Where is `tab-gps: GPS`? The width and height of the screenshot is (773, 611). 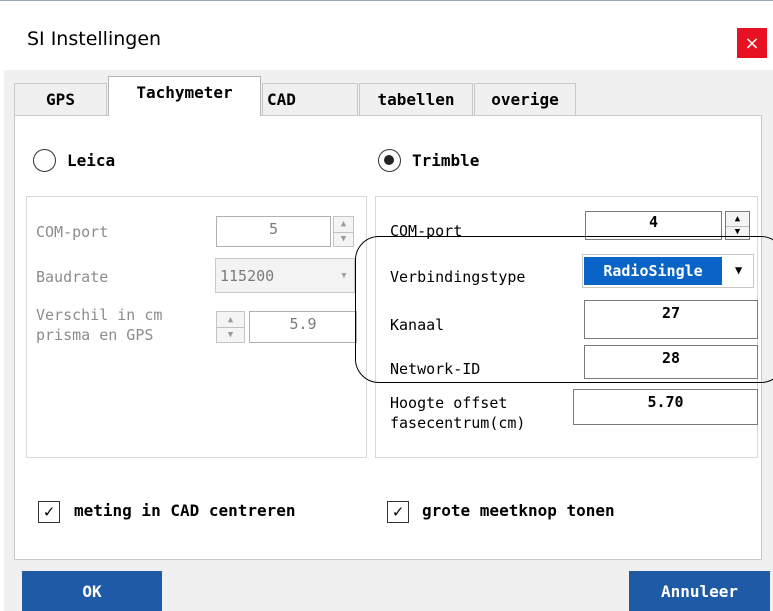 tab-gps: GPS is located at coordinates (60, 99).